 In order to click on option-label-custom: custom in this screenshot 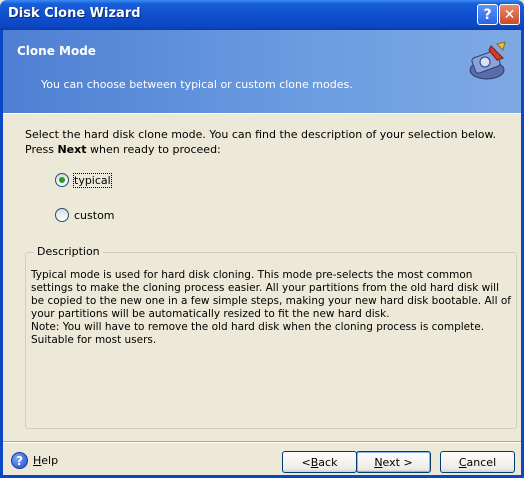, I will do `click(94, 215)`.